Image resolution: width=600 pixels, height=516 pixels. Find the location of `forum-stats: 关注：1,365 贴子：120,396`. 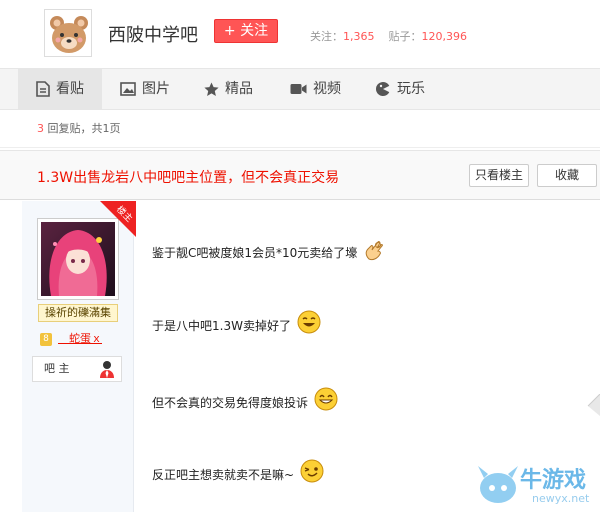

forum-stats: 关注：1,365 贴子：120,396 is located at coordinates (388, 36).